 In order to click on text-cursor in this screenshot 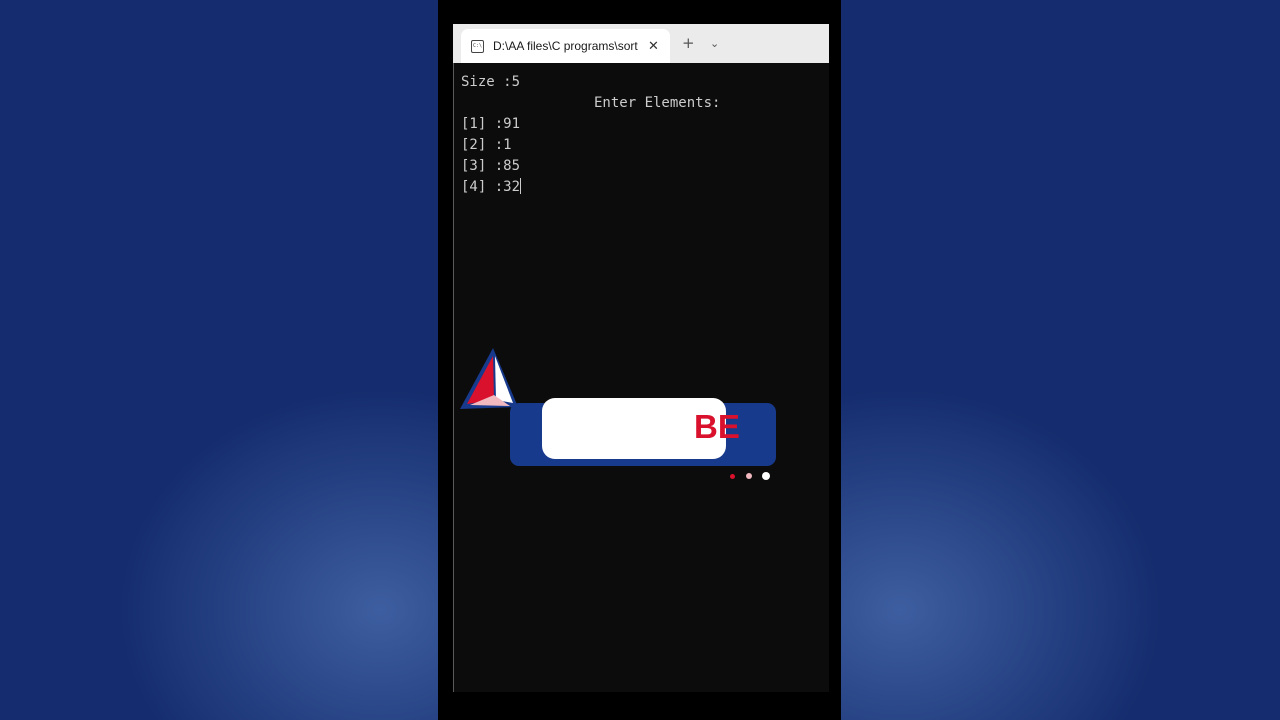, I will do `click(521, 186)`.